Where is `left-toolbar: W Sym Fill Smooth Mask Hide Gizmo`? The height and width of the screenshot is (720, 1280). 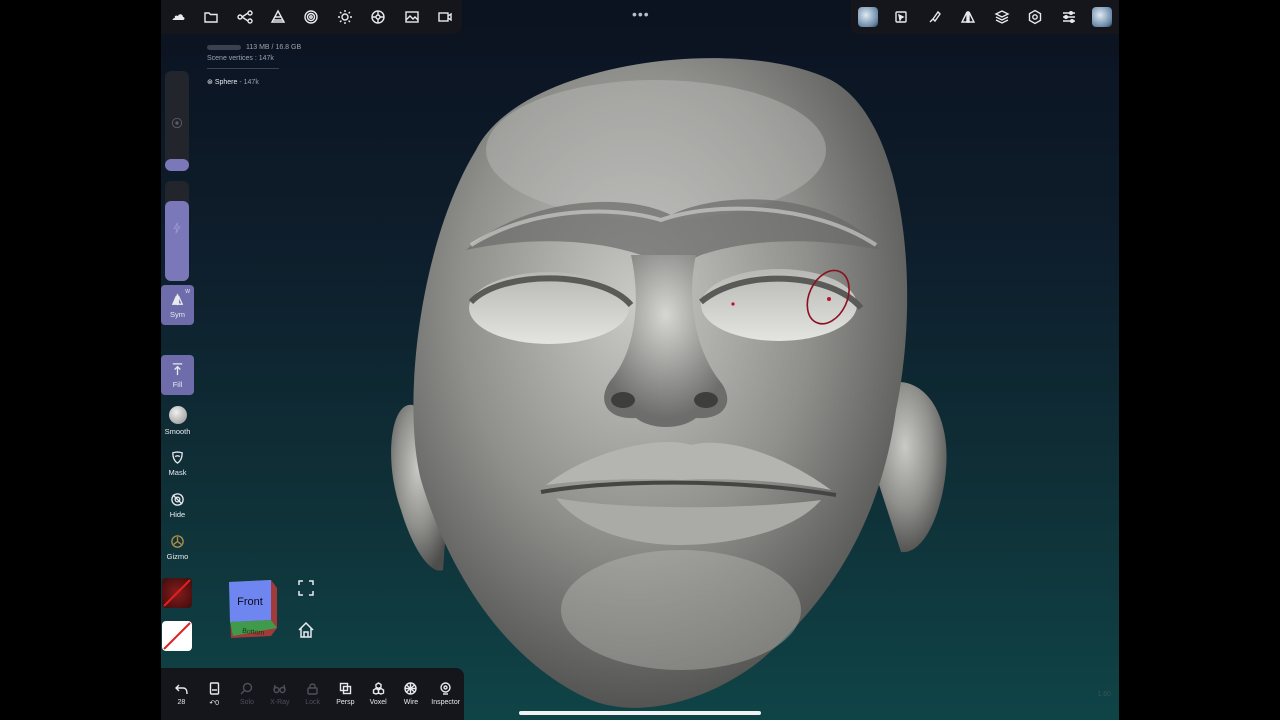 left-toolbar: W Sym Fill Smooth Mask Hide Gizmo is located at coordinates (177, 366).